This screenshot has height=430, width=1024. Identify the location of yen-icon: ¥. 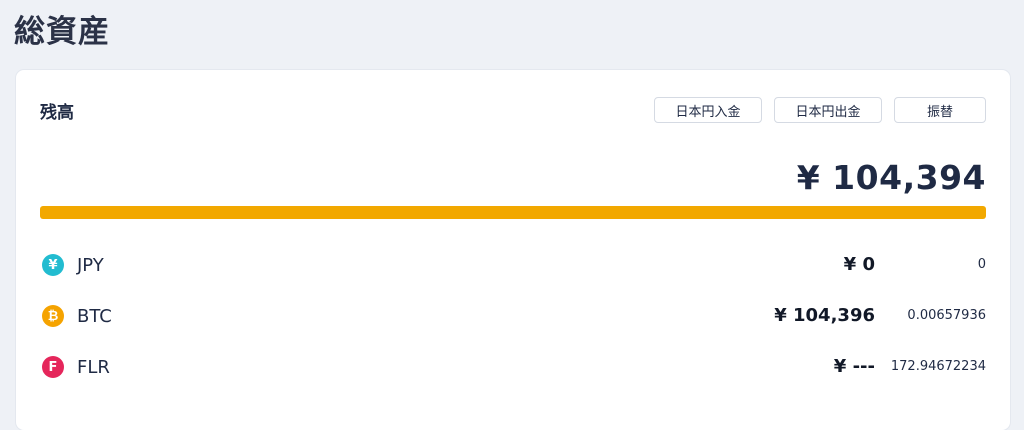
(53, 265).